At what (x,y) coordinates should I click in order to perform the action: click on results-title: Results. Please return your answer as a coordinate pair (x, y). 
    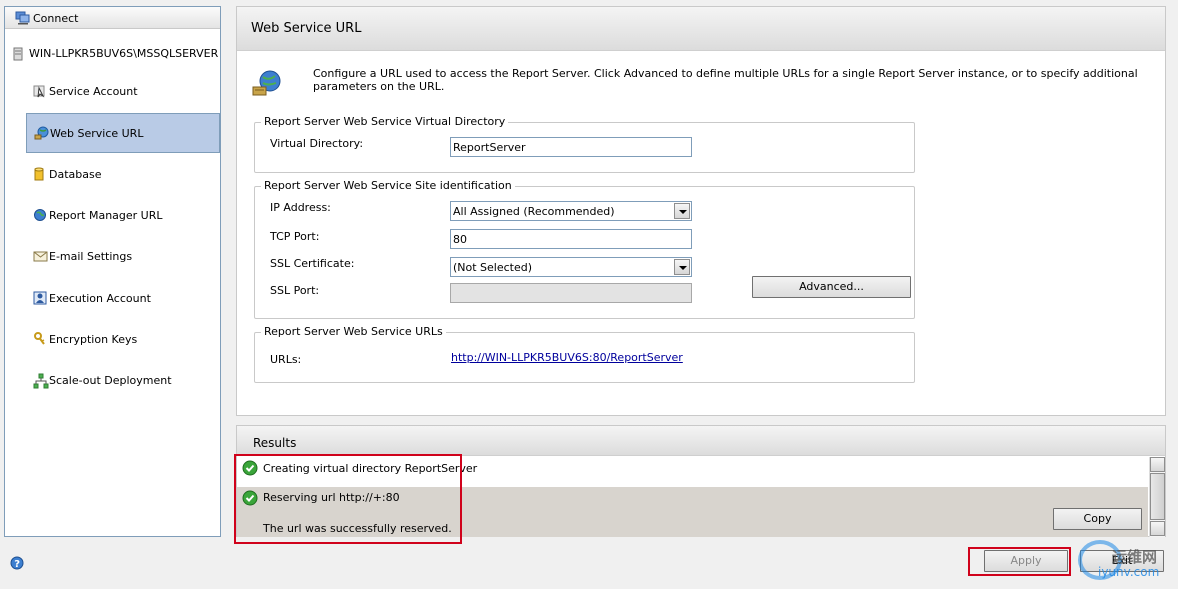
    Looking at the image, I should click on (275, 443).